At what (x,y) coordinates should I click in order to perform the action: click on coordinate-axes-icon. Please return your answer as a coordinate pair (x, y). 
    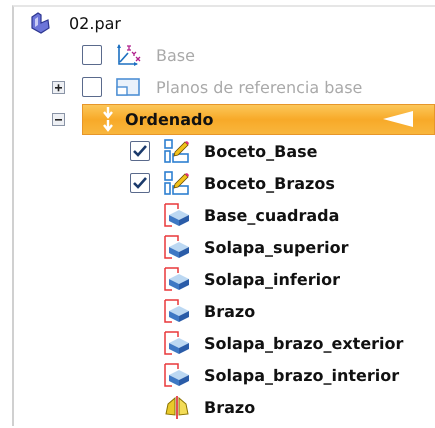
    Looking at the image, I should click on (129, 55).